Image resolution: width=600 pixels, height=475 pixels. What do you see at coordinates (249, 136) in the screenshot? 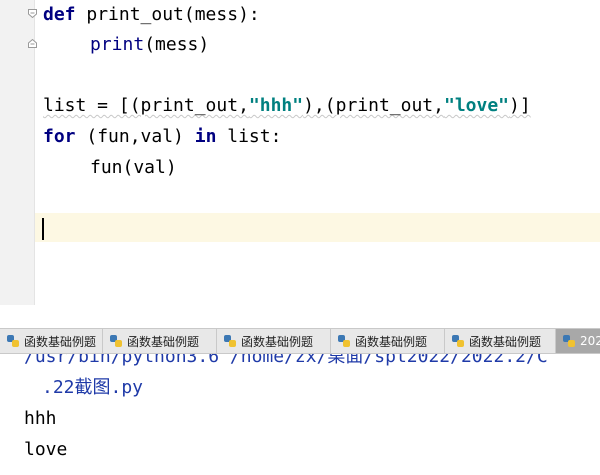
I see `code-text: list:` at bounding box center [249, 136].